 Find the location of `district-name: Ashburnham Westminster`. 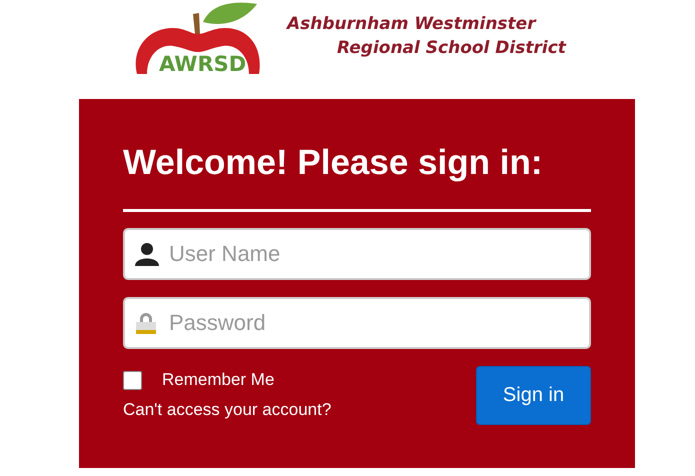

district-name: Ashburnham Westminster is located at coordinates (412, 24).